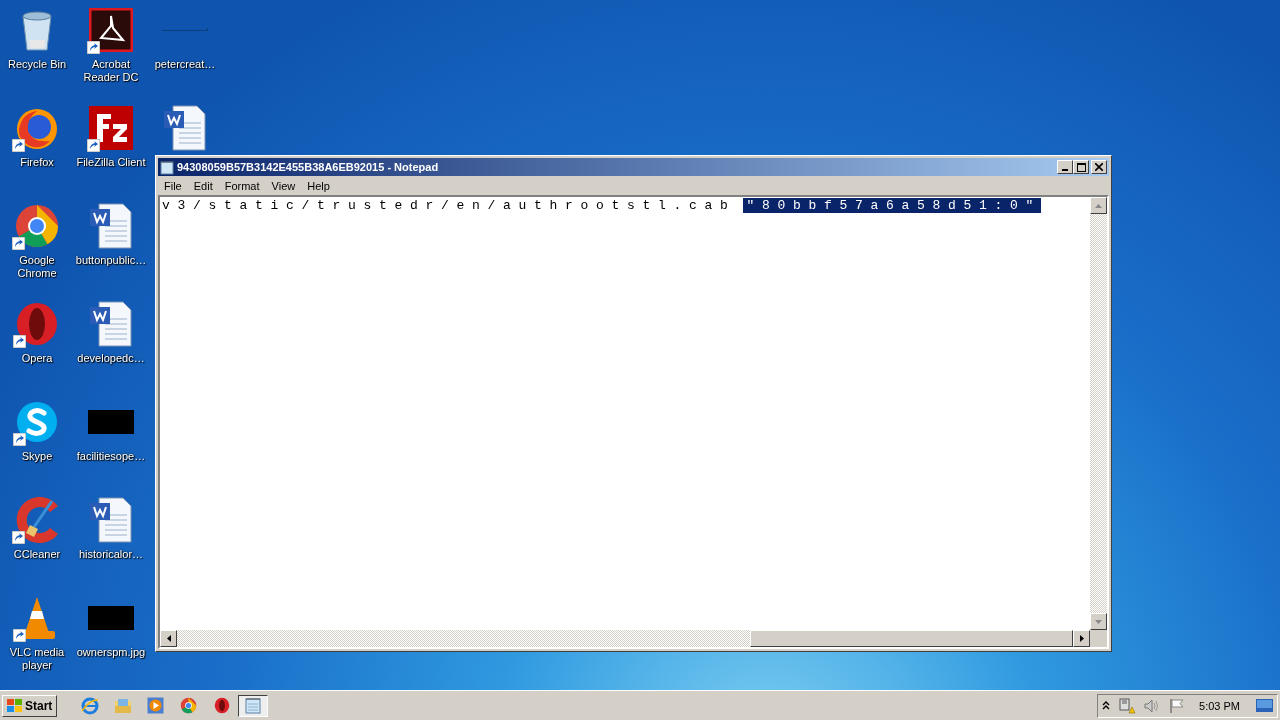 This screenshot has height=720, width=1280. I want to click on menu-item: Edit, so click(203, 185).